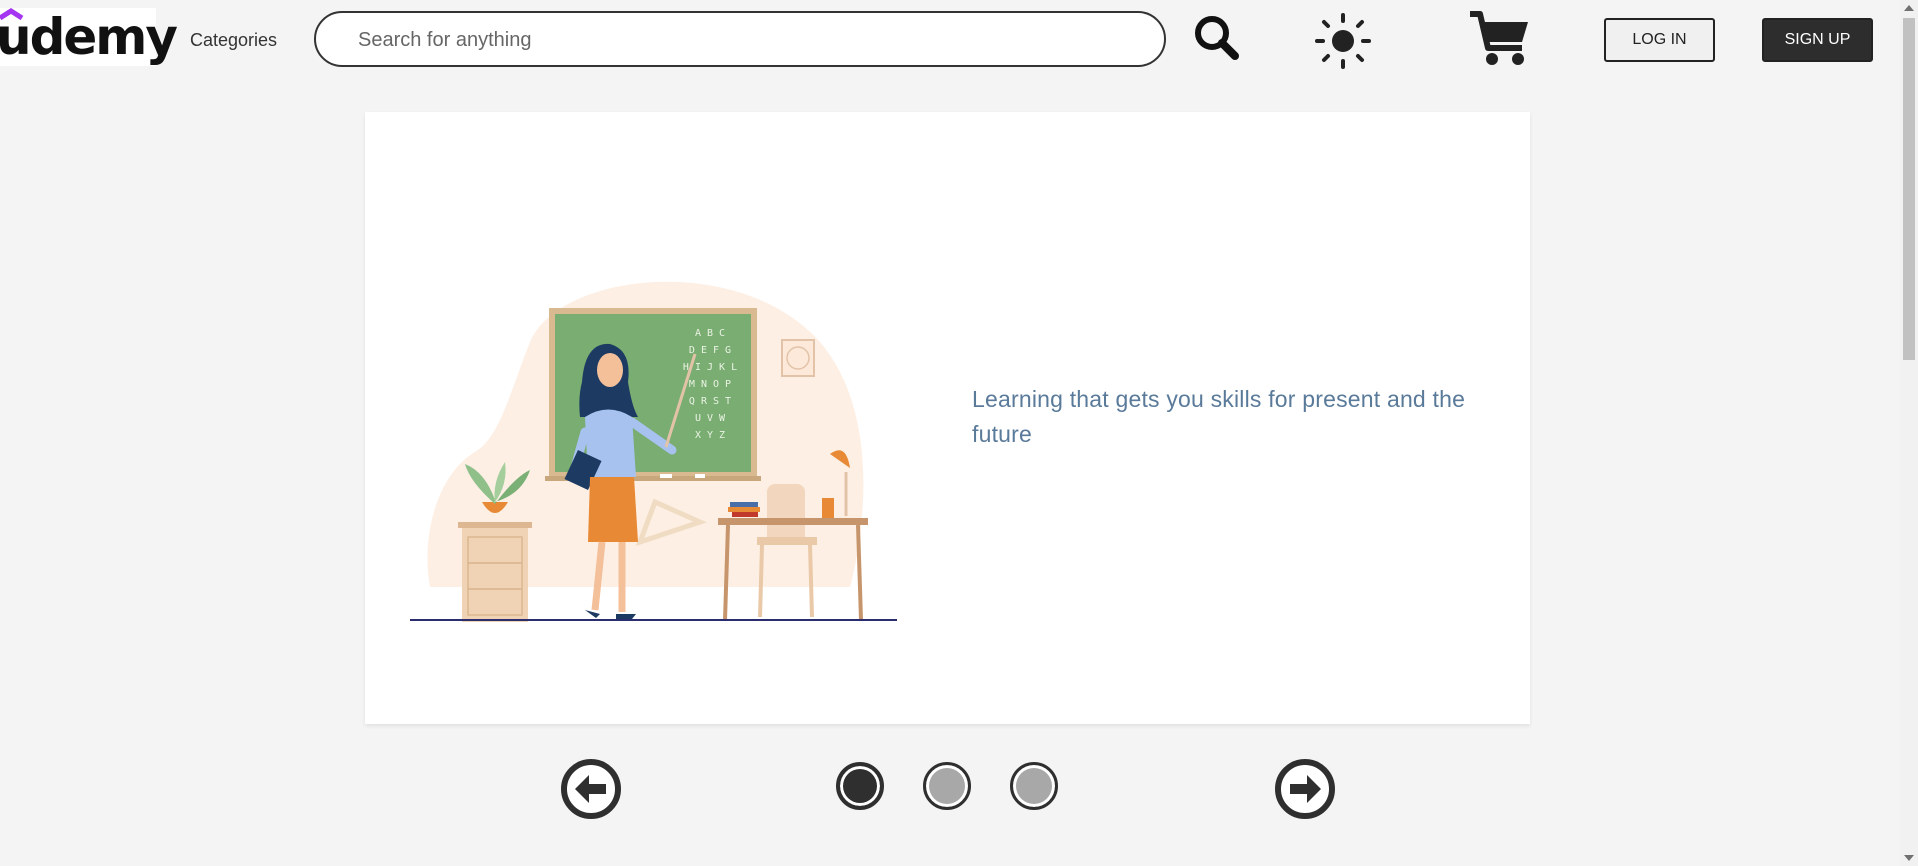  What do you see at coordinates (1305, 789) in the screenshot?
I see `arrow-right-circle-icon` at bounding box center [1305, 789].